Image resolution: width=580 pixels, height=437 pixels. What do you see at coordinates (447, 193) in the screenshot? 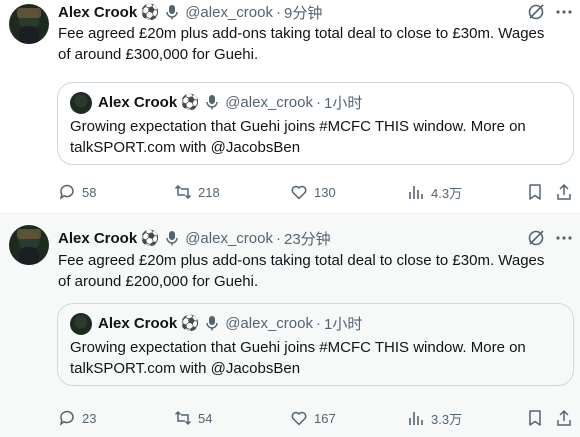
I see `view-count: 4.3万` at bounding box center [447, 193].